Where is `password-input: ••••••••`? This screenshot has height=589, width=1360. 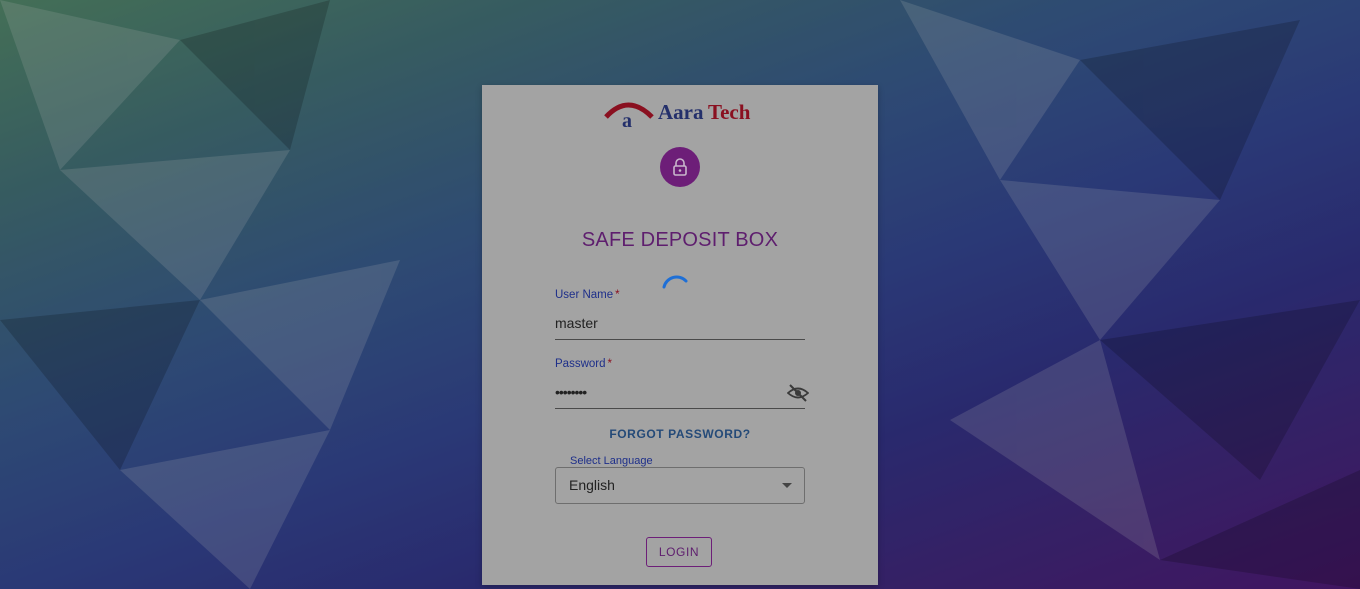
password-input: •••••••• is located at coordinates (680, 392).